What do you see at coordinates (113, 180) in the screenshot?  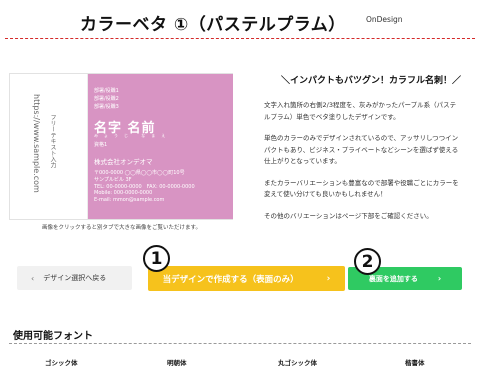 I see `card-address-2: サンプルビル 3F` at bounding box center [113, 180].